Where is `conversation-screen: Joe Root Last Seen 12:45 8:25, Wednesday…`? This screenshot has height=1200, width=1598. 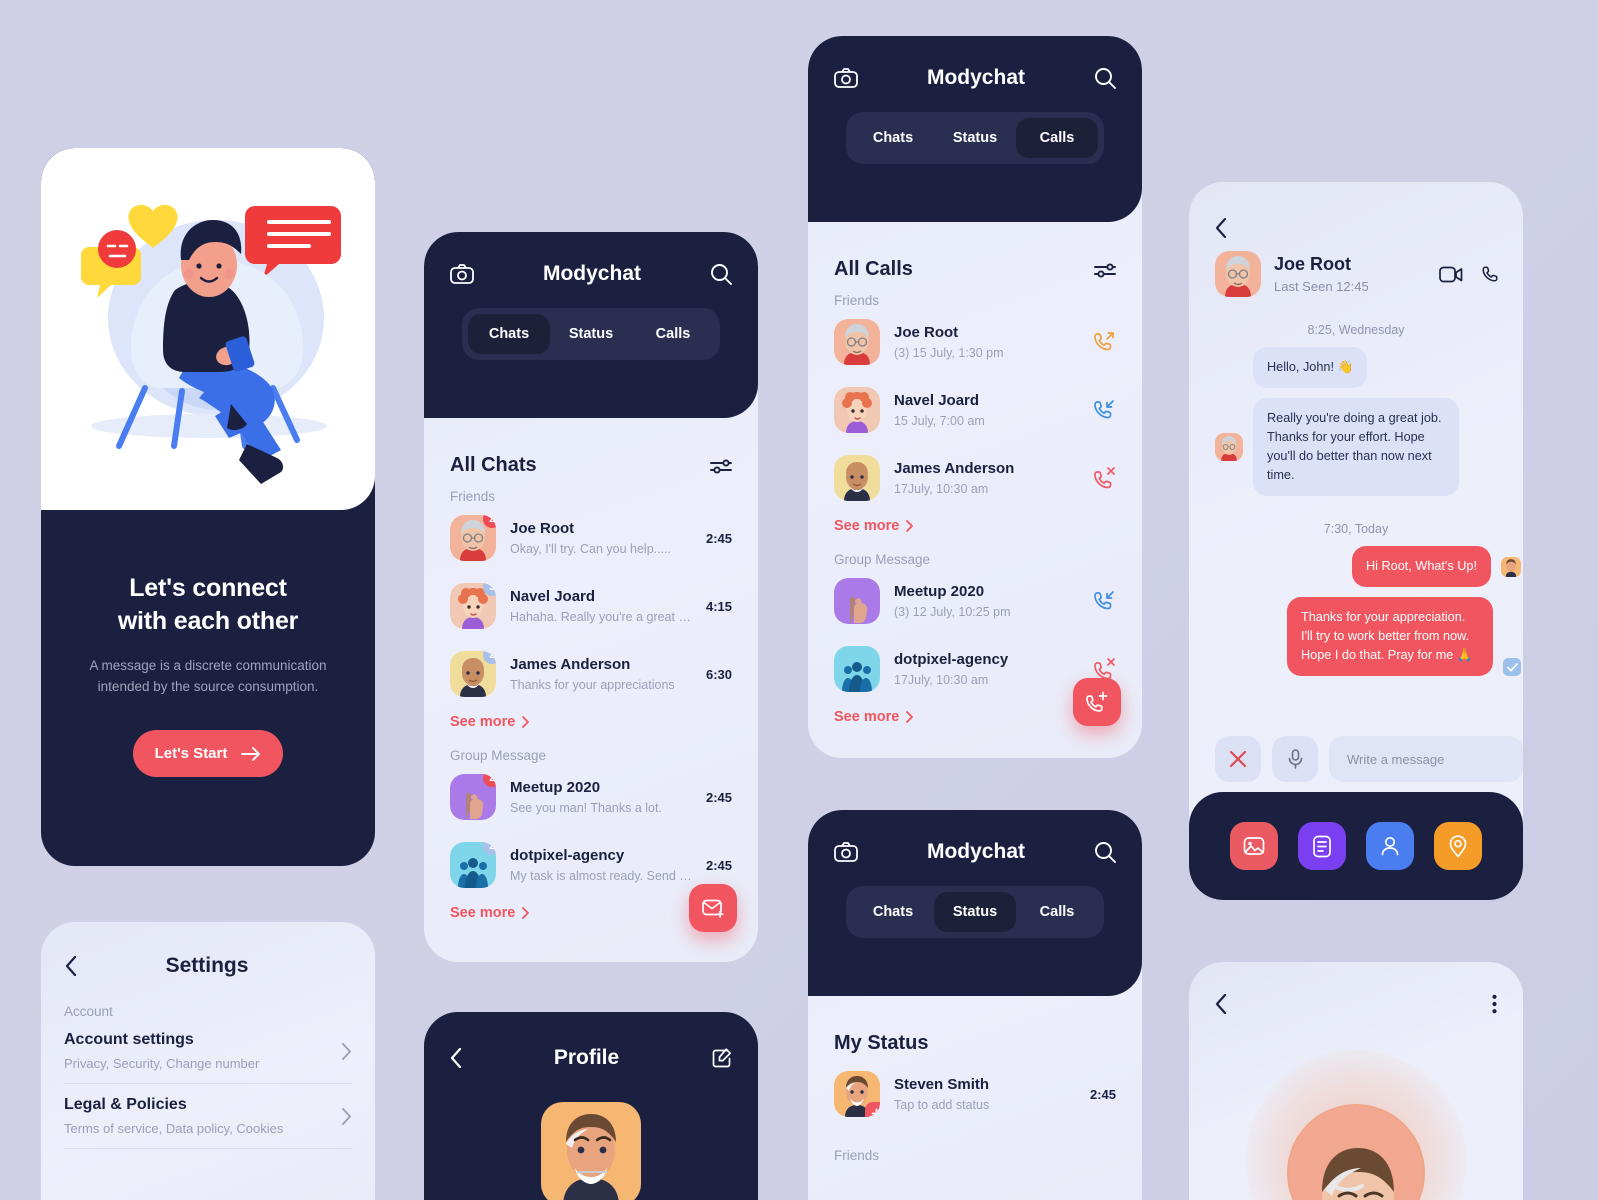 conversation-screen: Joe Root Last Seen 12:45 8:25, Wednesday… is located at coordinates (1356, 541).